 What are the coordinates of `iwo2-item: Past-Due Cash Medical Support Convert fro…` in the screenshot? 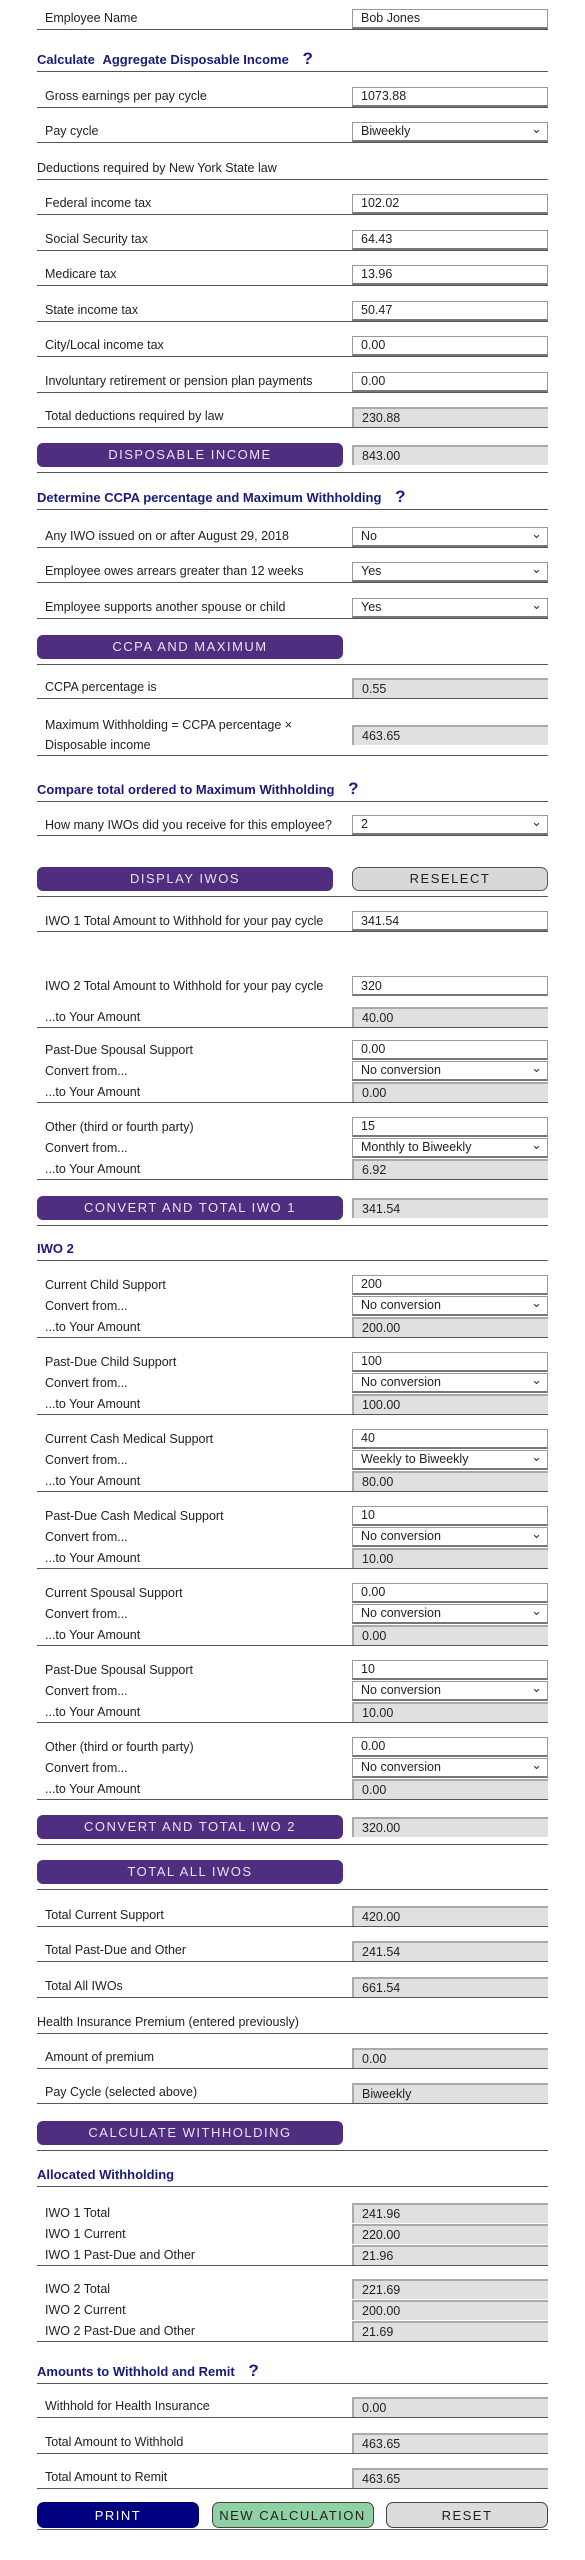 It's located at (292, 1536).